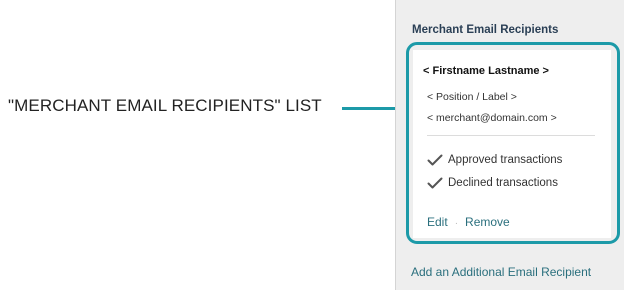 This screenshot has width=624, height=290. Describe the element at coordinates (501, 272) in the screenshot. I see `add-recipient-link: Add an Additional Email Recipient` at that location.